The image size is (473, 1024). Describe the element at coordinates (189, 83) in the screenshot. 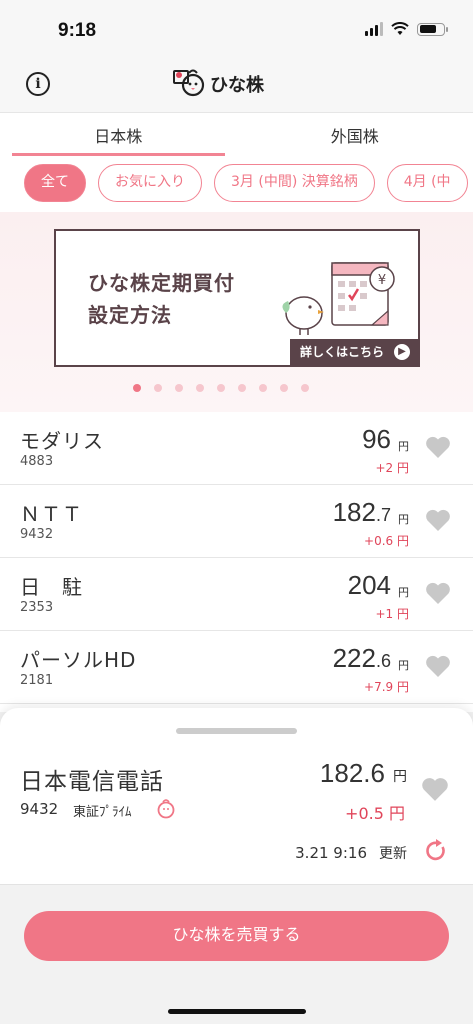

I see `hina-logo-icon` at that location.